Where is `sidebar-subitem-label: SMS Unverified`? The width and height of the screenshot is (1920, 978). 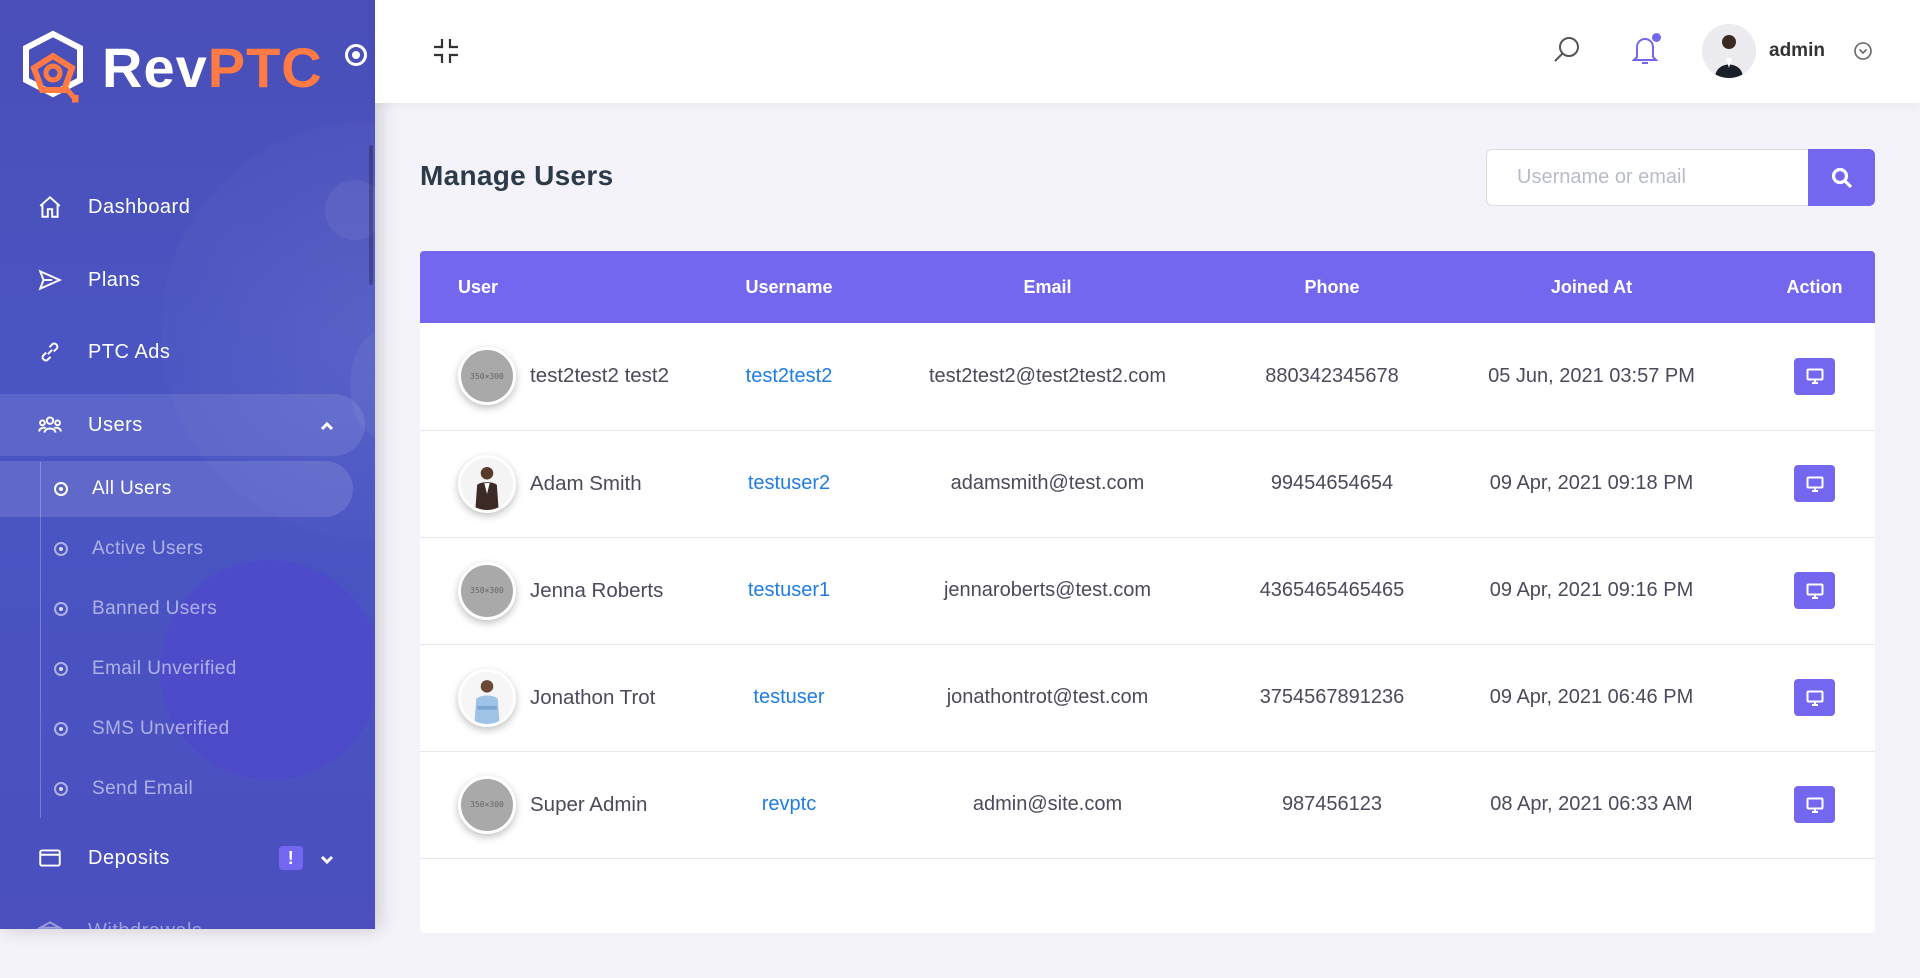 sidebar-subitem-label: SMS Unverified is located at coordinates (161, 728).